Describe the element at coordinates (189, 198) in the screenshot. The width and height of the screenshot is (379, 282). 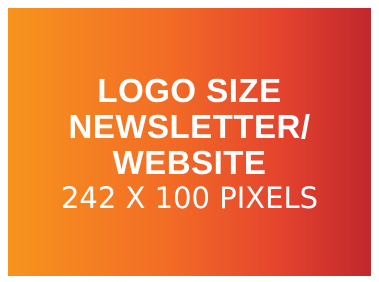
I see `banner-dimensions: 242 X 100 PIXELS` at that location.